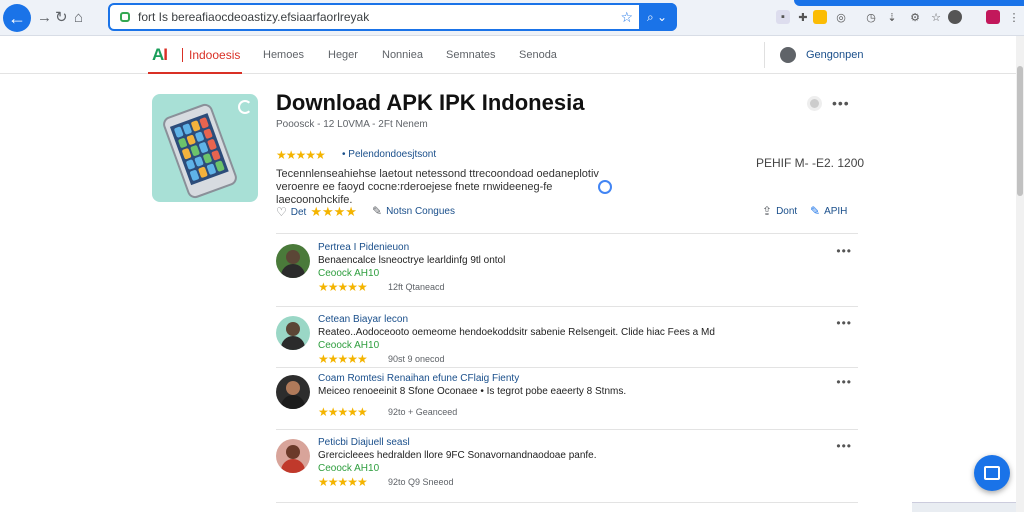  Describe the element at coordinates (626, 17) in the screenshot. I see `bookmark-star-icon: ☆` at that location.